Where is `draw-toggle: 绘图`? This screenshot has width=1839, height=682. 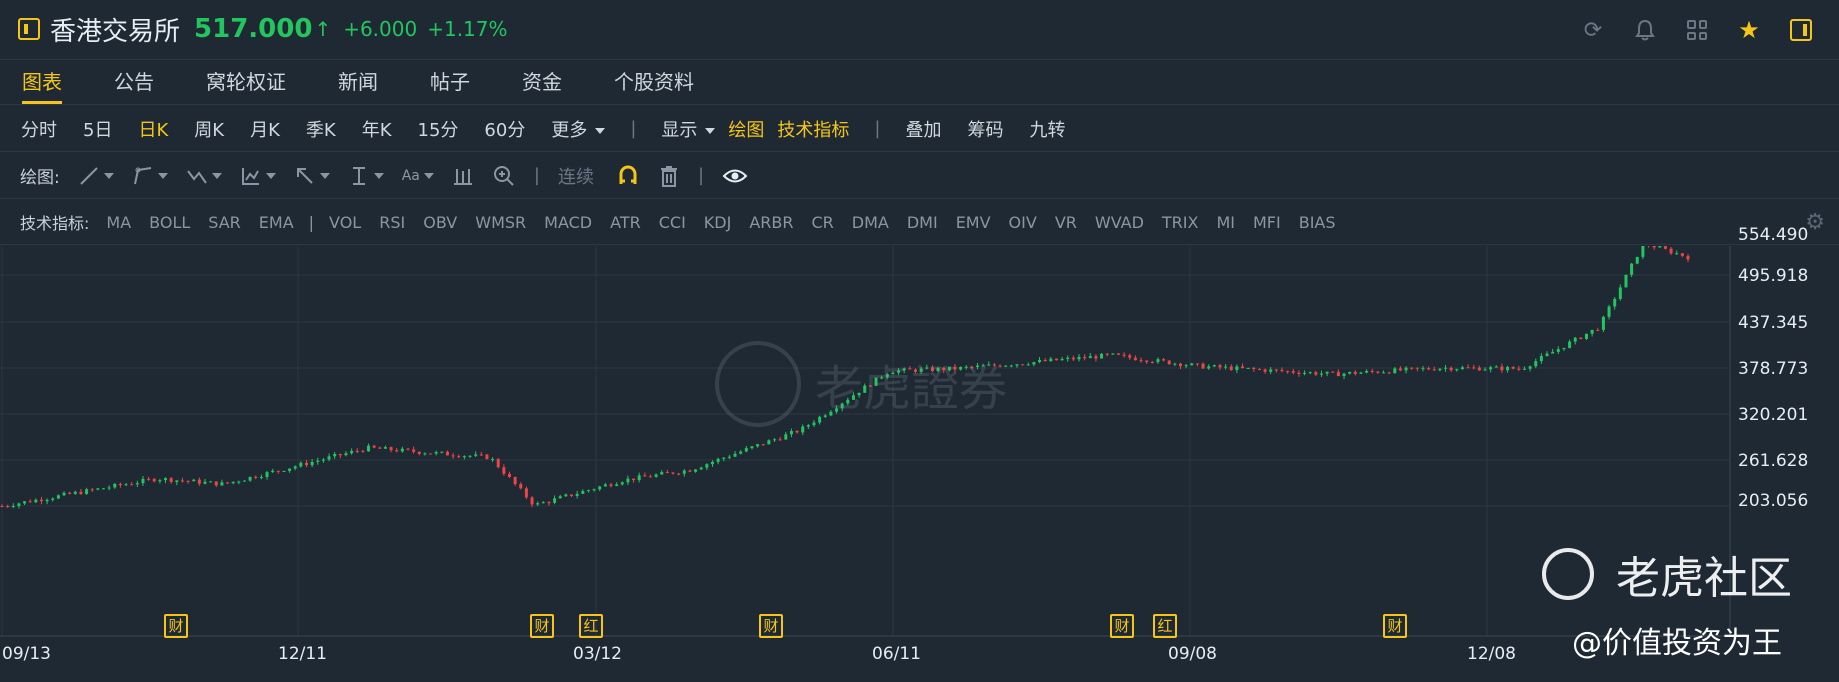
draw-toggle: 绘图 is located at coordinates (752, 129).